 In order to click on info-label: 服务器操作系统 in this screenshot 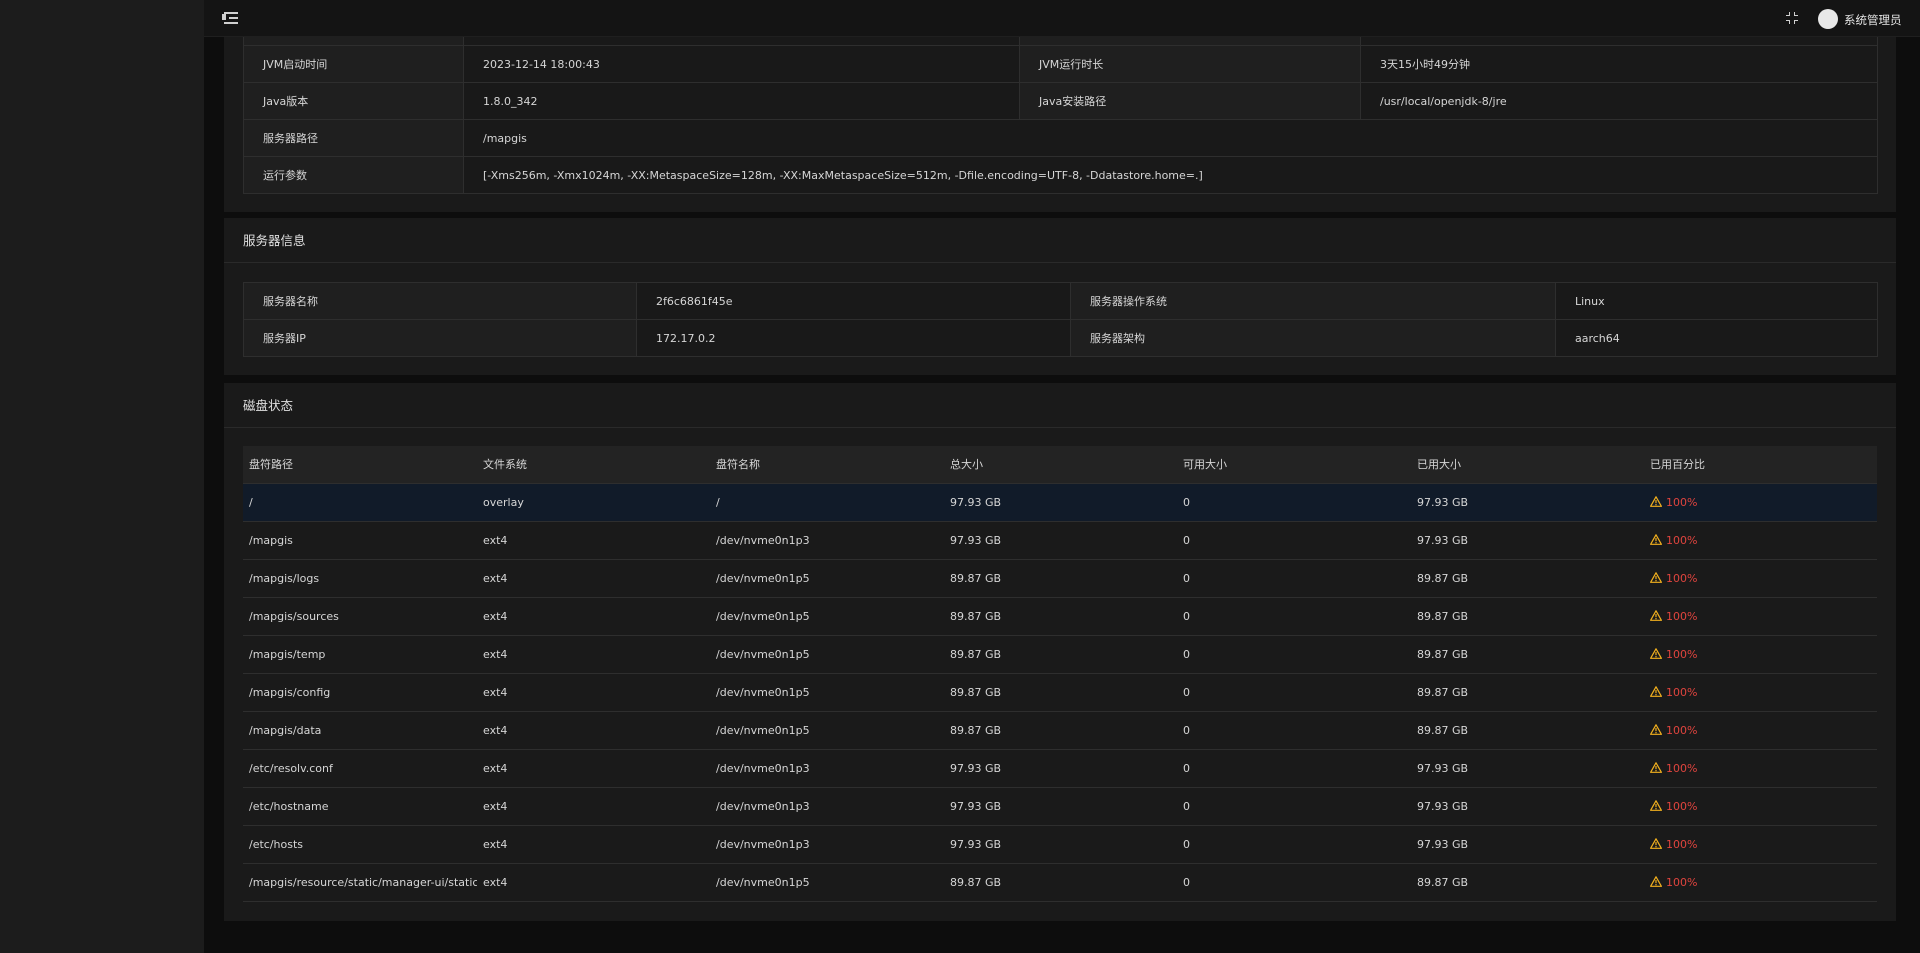, I will do `click(1313, 301)`.